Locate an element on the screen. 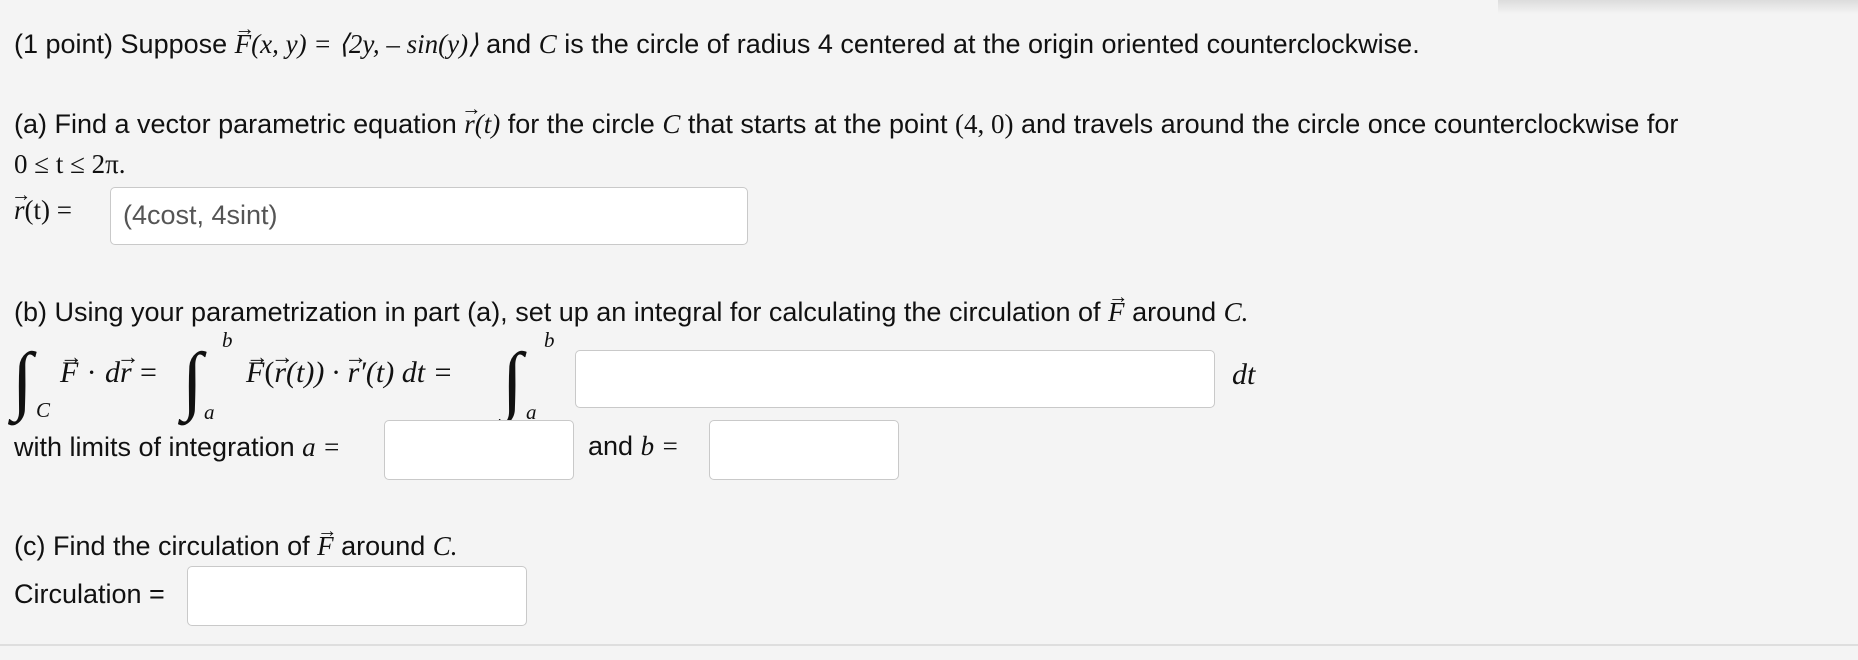  parametric-equation-value: (4cost, 4sint) is located at coordinates (200, 215).